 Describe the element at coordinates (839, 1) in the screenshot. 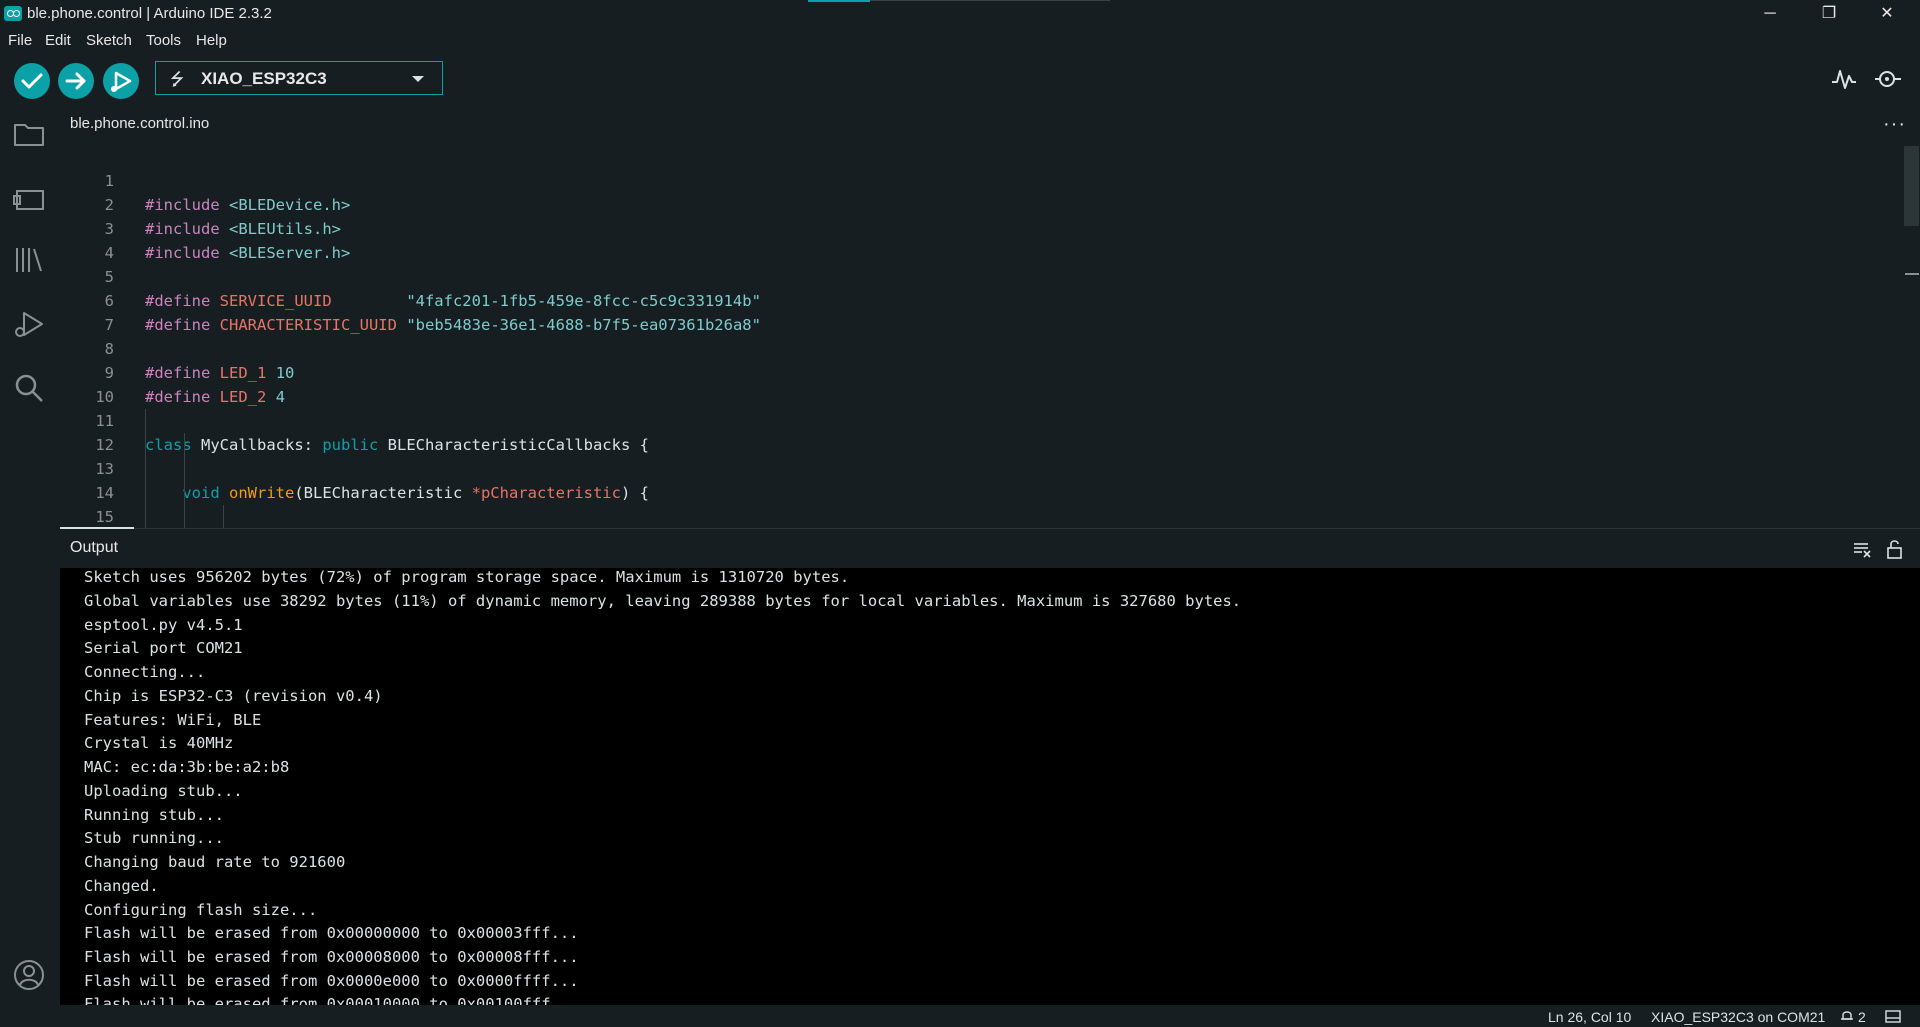

I see `title-drag-accent` at that location.